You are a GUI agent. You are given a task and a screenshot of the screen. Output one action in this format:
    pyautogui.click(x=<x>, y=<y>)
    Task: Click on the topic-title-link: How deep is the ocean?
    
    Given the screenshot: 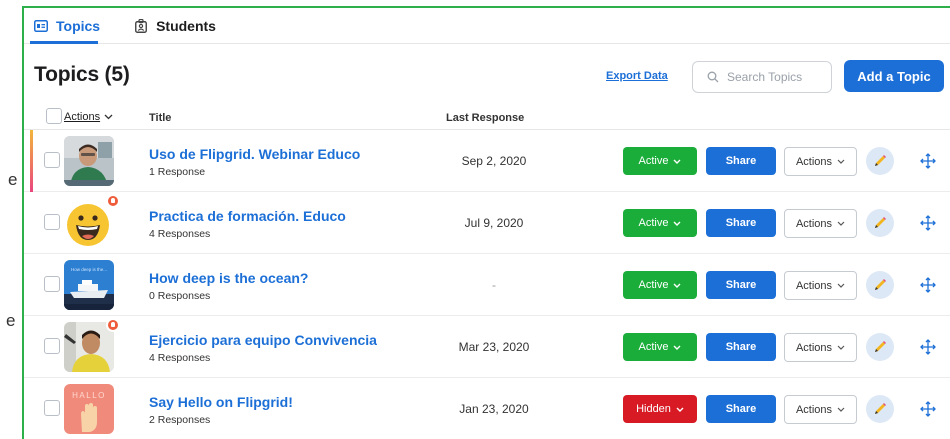 What is the action you would take?
    pyautogui.click(x=228, y=278)
    